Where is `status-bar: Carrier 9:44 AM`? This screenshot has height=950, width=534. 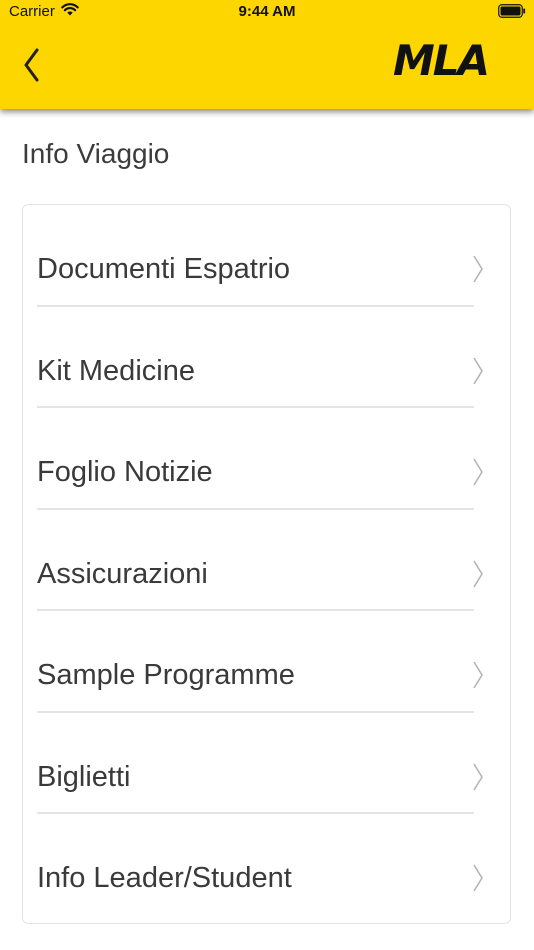 status-bar: Carrier 9:44 AM is located at coordinates (267, 12).